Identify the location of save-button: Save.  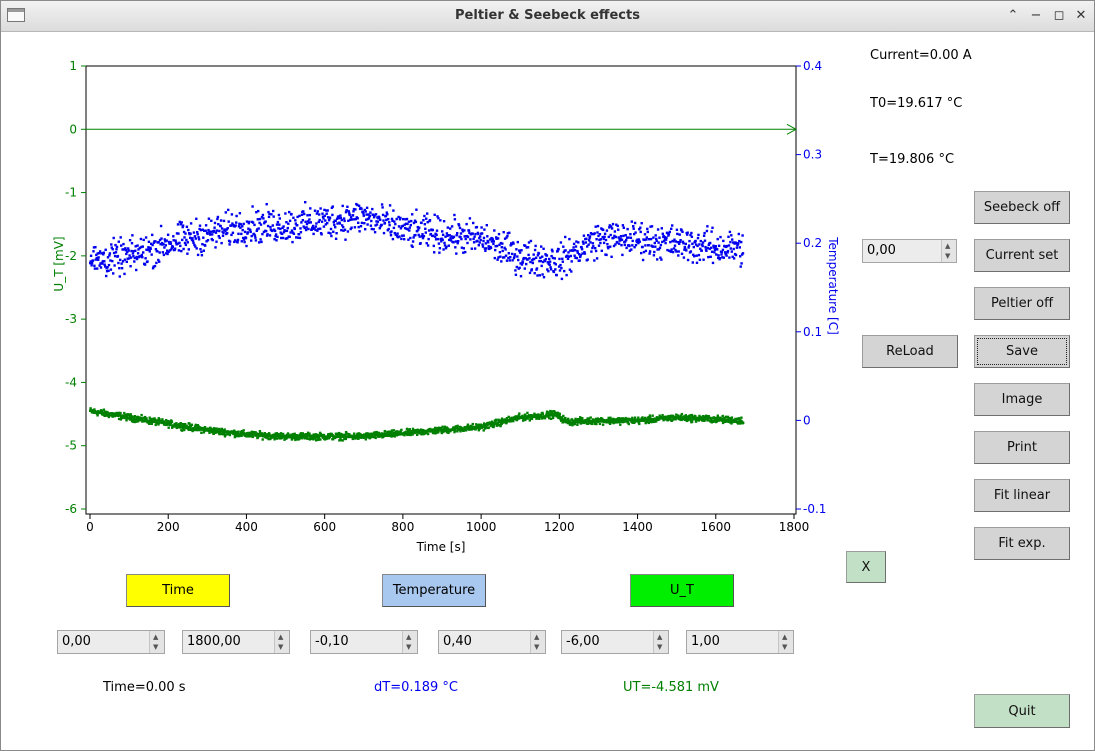
(1022, 351).